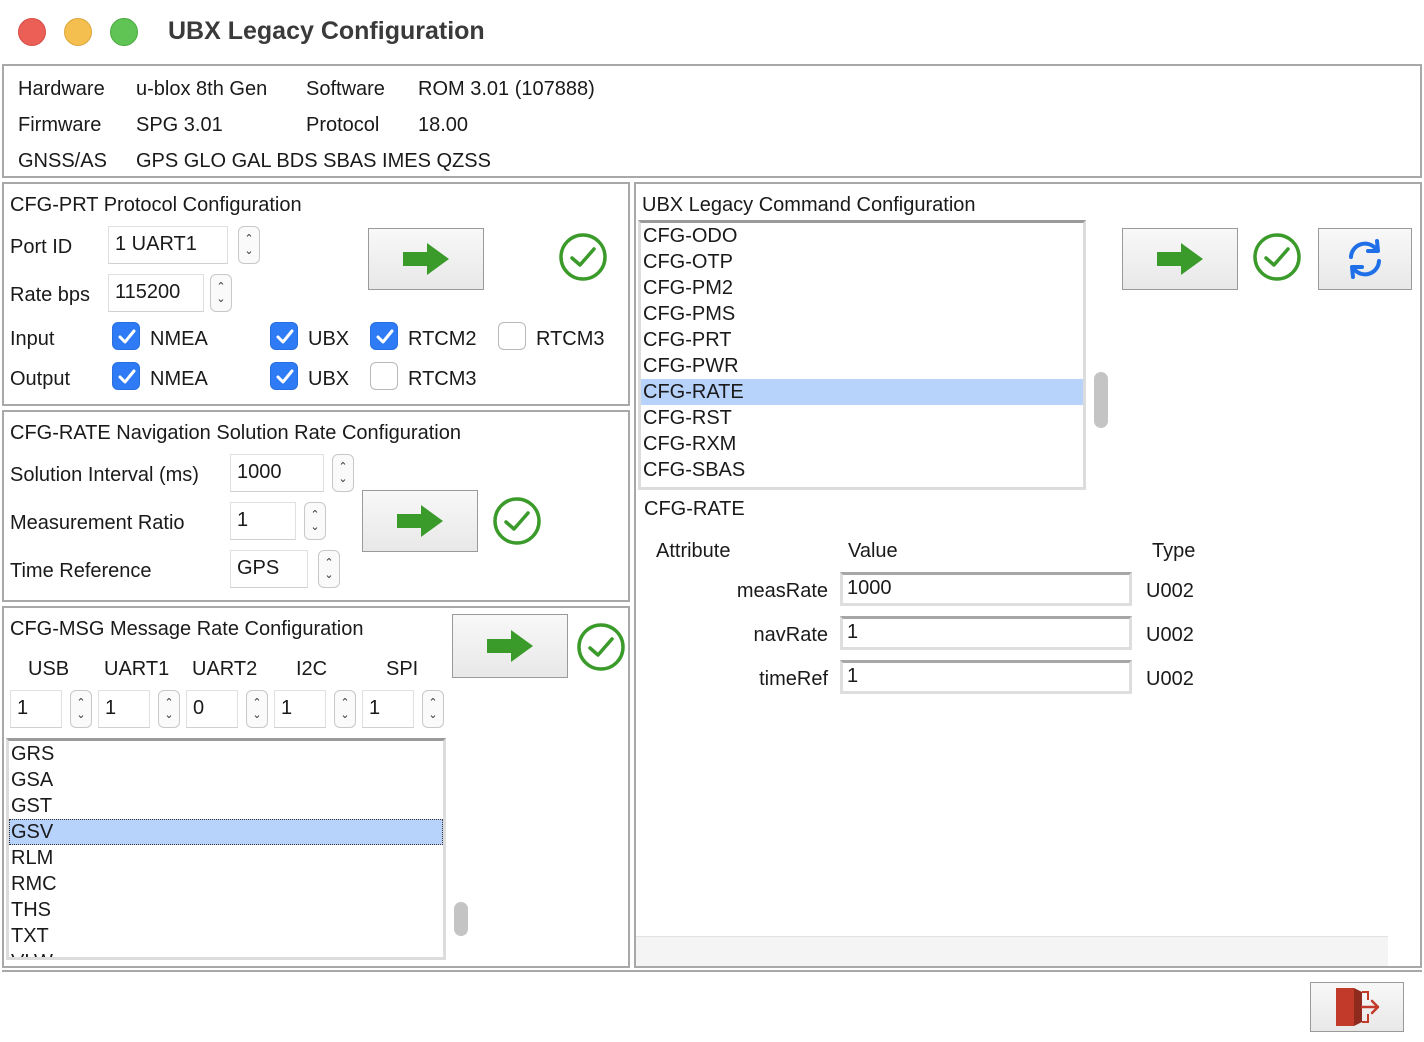 This screenshot has width=1424, height=1042. I want to click on uart1-port-label: UART1, so click(137, 669).